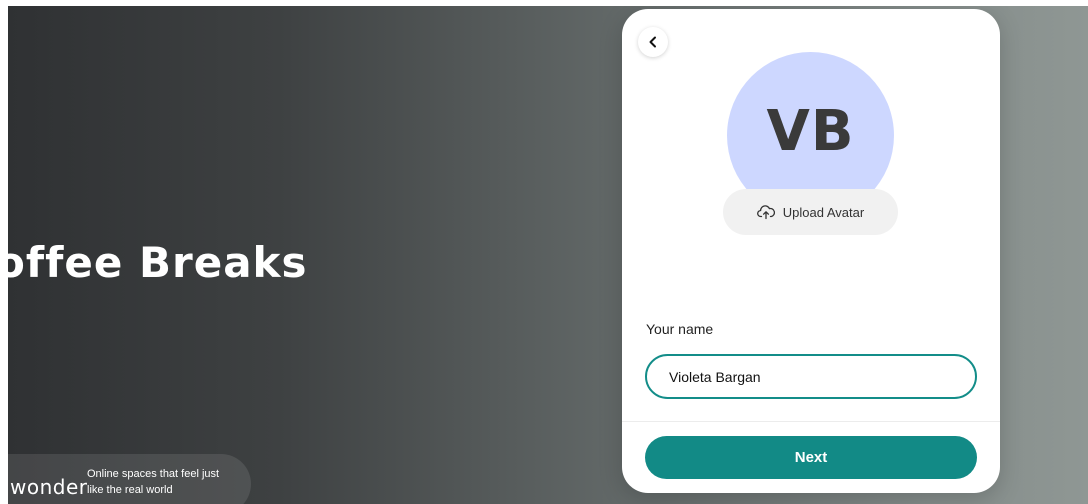  Describe the element at coordinates (811, 376) in the screenshot. I see `name-input` at that location.